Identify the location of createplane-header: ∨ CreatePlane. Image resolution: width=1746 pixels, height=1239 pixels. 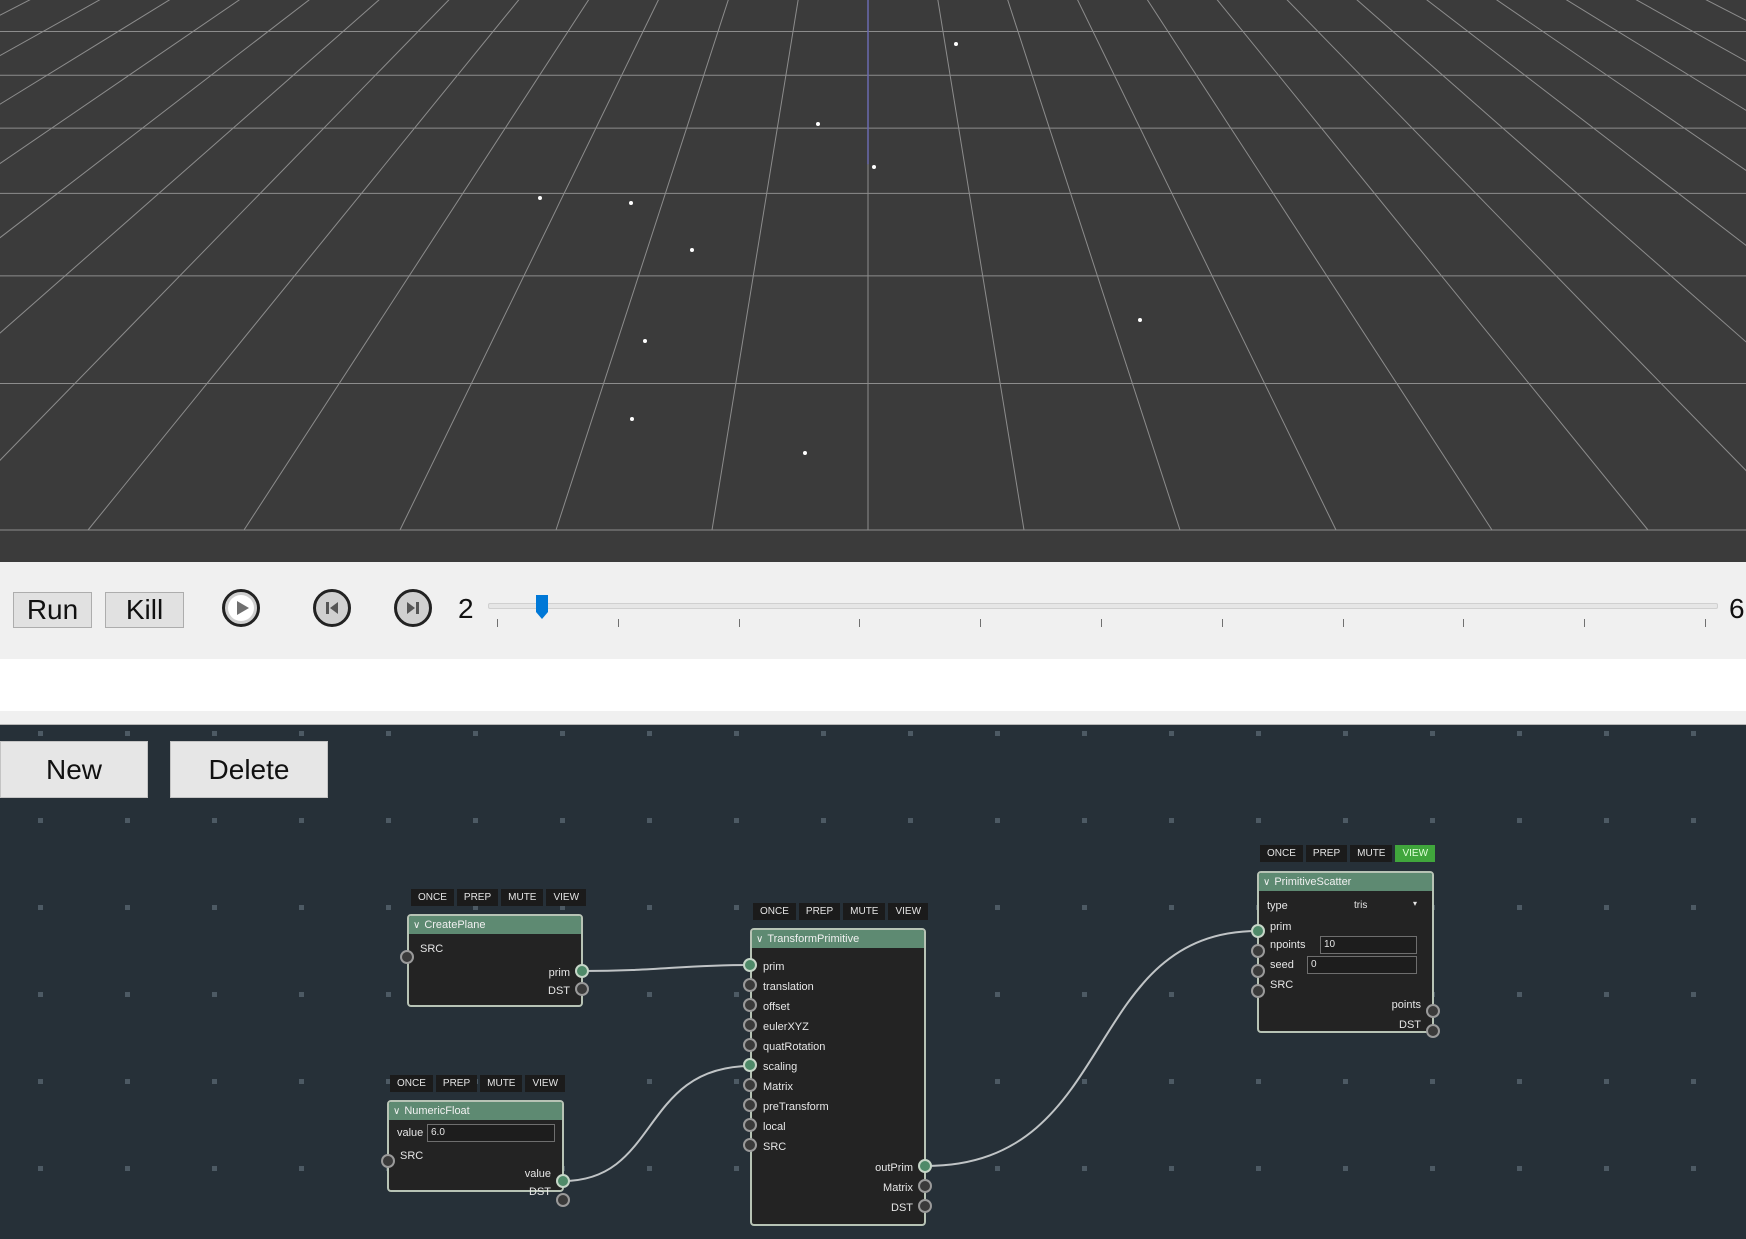
(495, 925).